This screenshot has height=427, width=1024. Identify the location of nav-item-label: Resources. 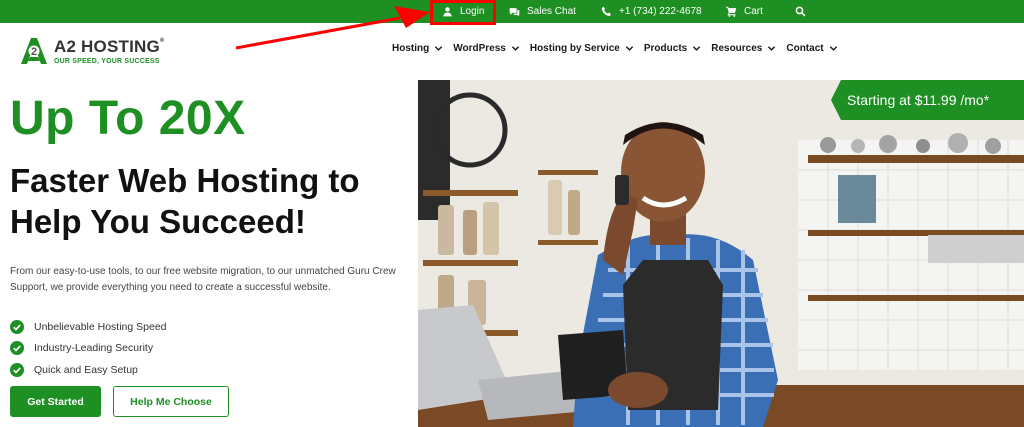
(737, 48).